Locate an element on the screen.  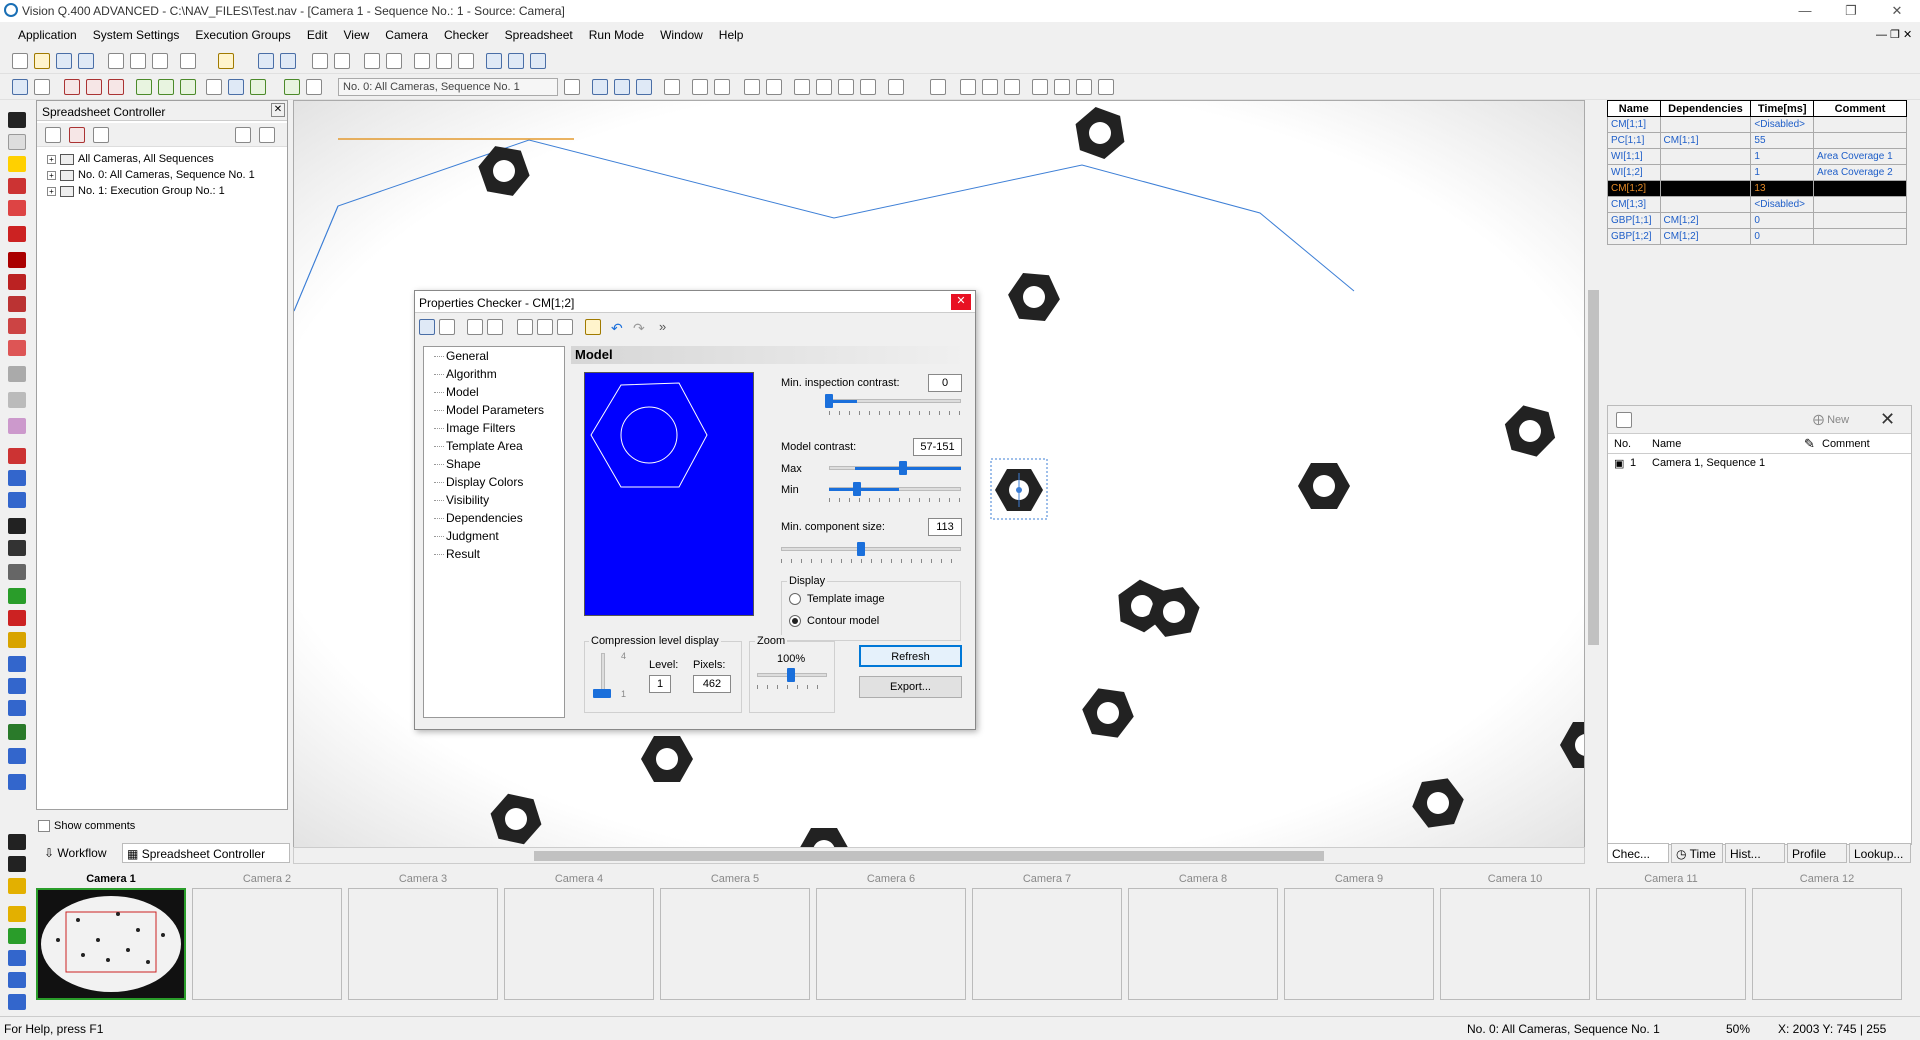
pixels-input: 462 is located at coordinates (712, 684).